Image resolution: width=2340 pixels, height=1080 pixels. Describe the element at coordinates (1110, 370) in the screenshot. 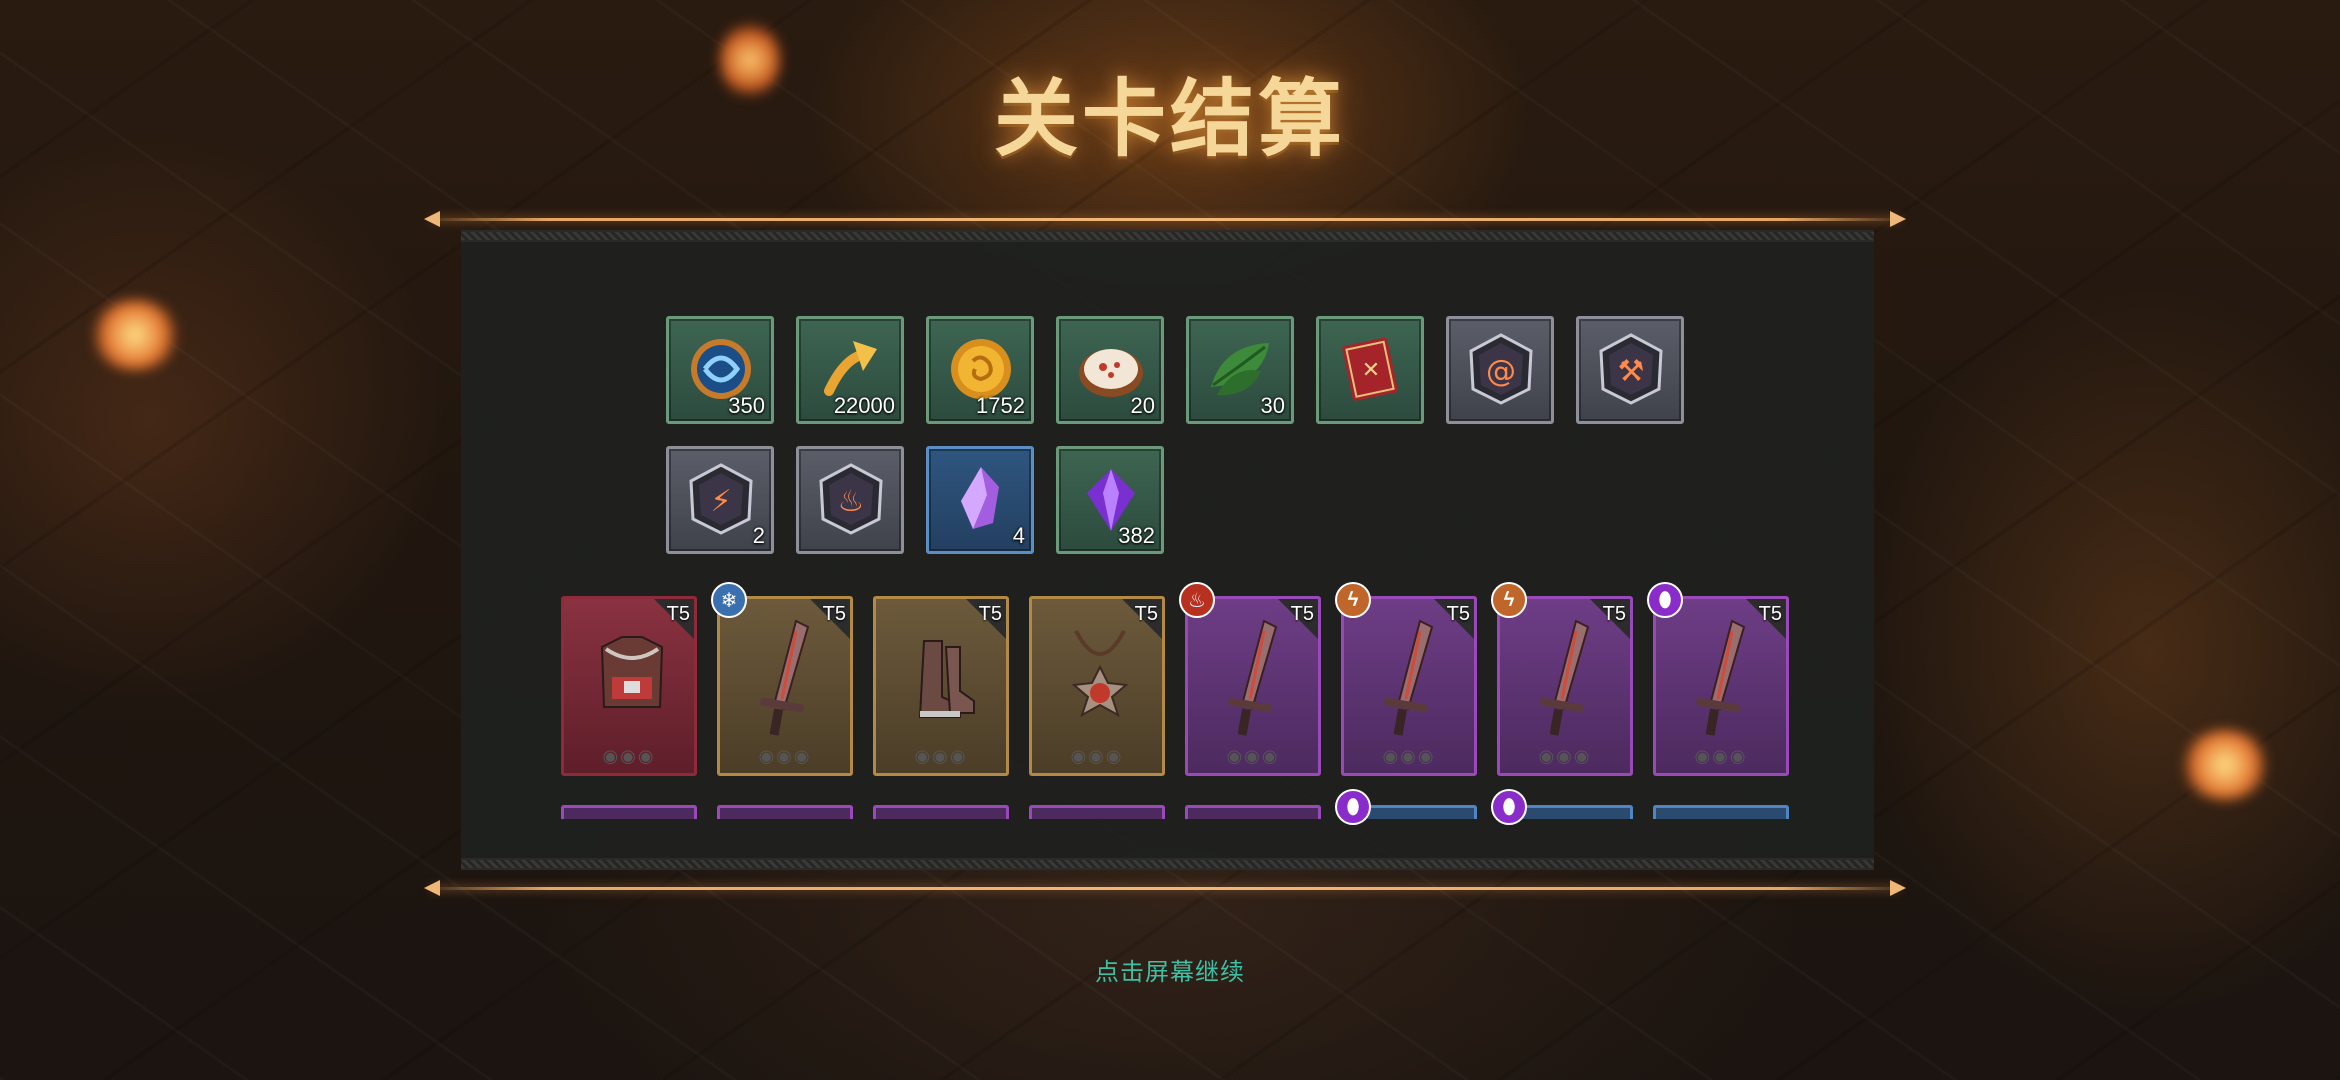

I see `reward-item: 20` at that location.